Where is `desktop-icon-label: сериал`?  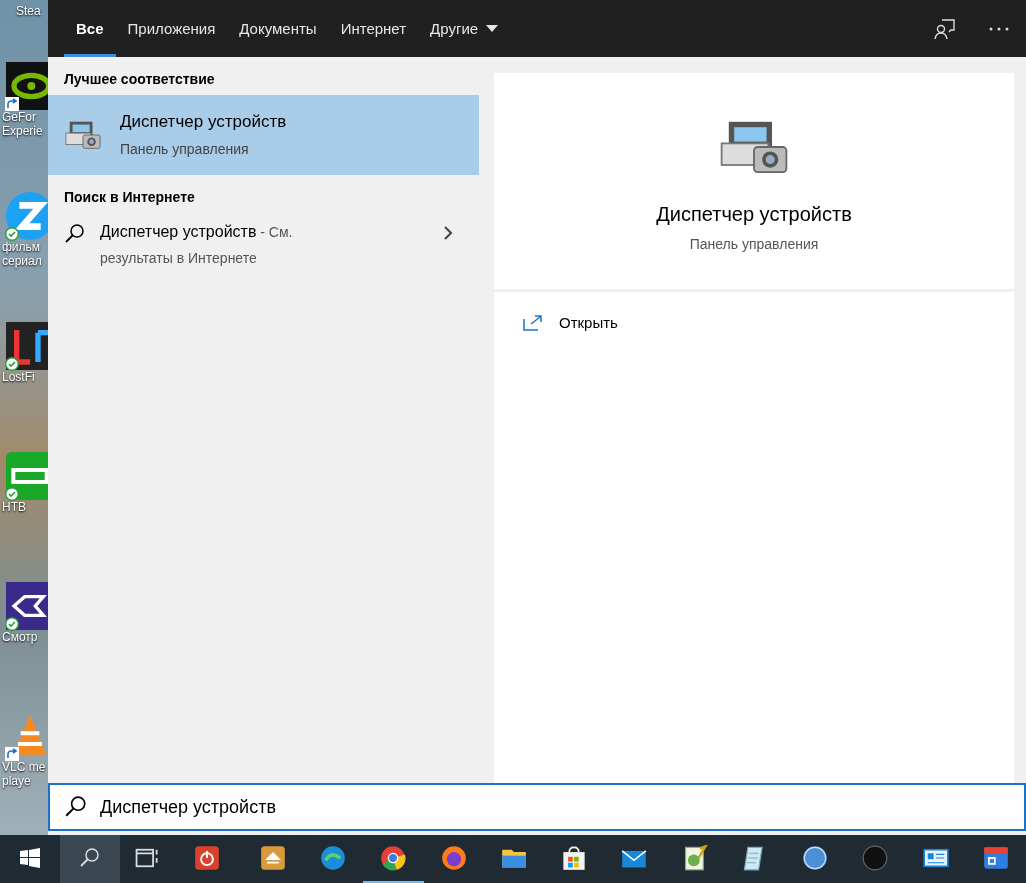 desktop-icon-label: сериал is located at coordinates (22, 261).